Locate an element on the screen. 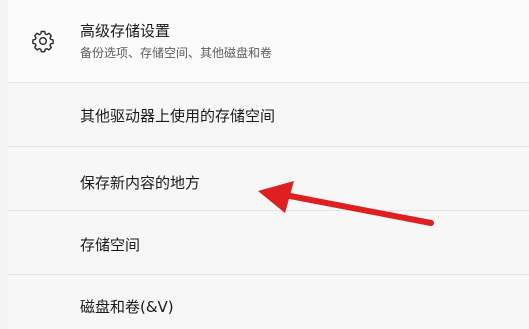 Image resolution: width=529 pixels, height=329 pixels. list-item-label: 磁盘和卷(&V) is located at coordinates (127, 307).